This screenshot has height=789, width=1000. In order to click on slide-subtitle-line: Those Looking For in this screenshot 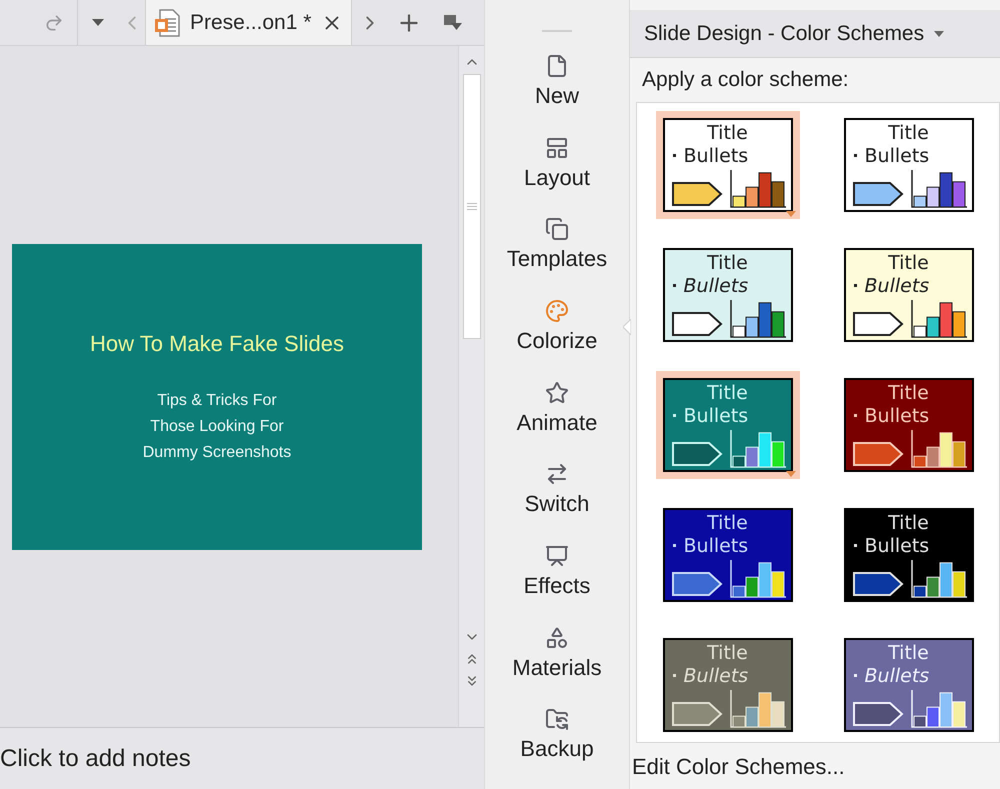, I will do `click(217, 427)`.